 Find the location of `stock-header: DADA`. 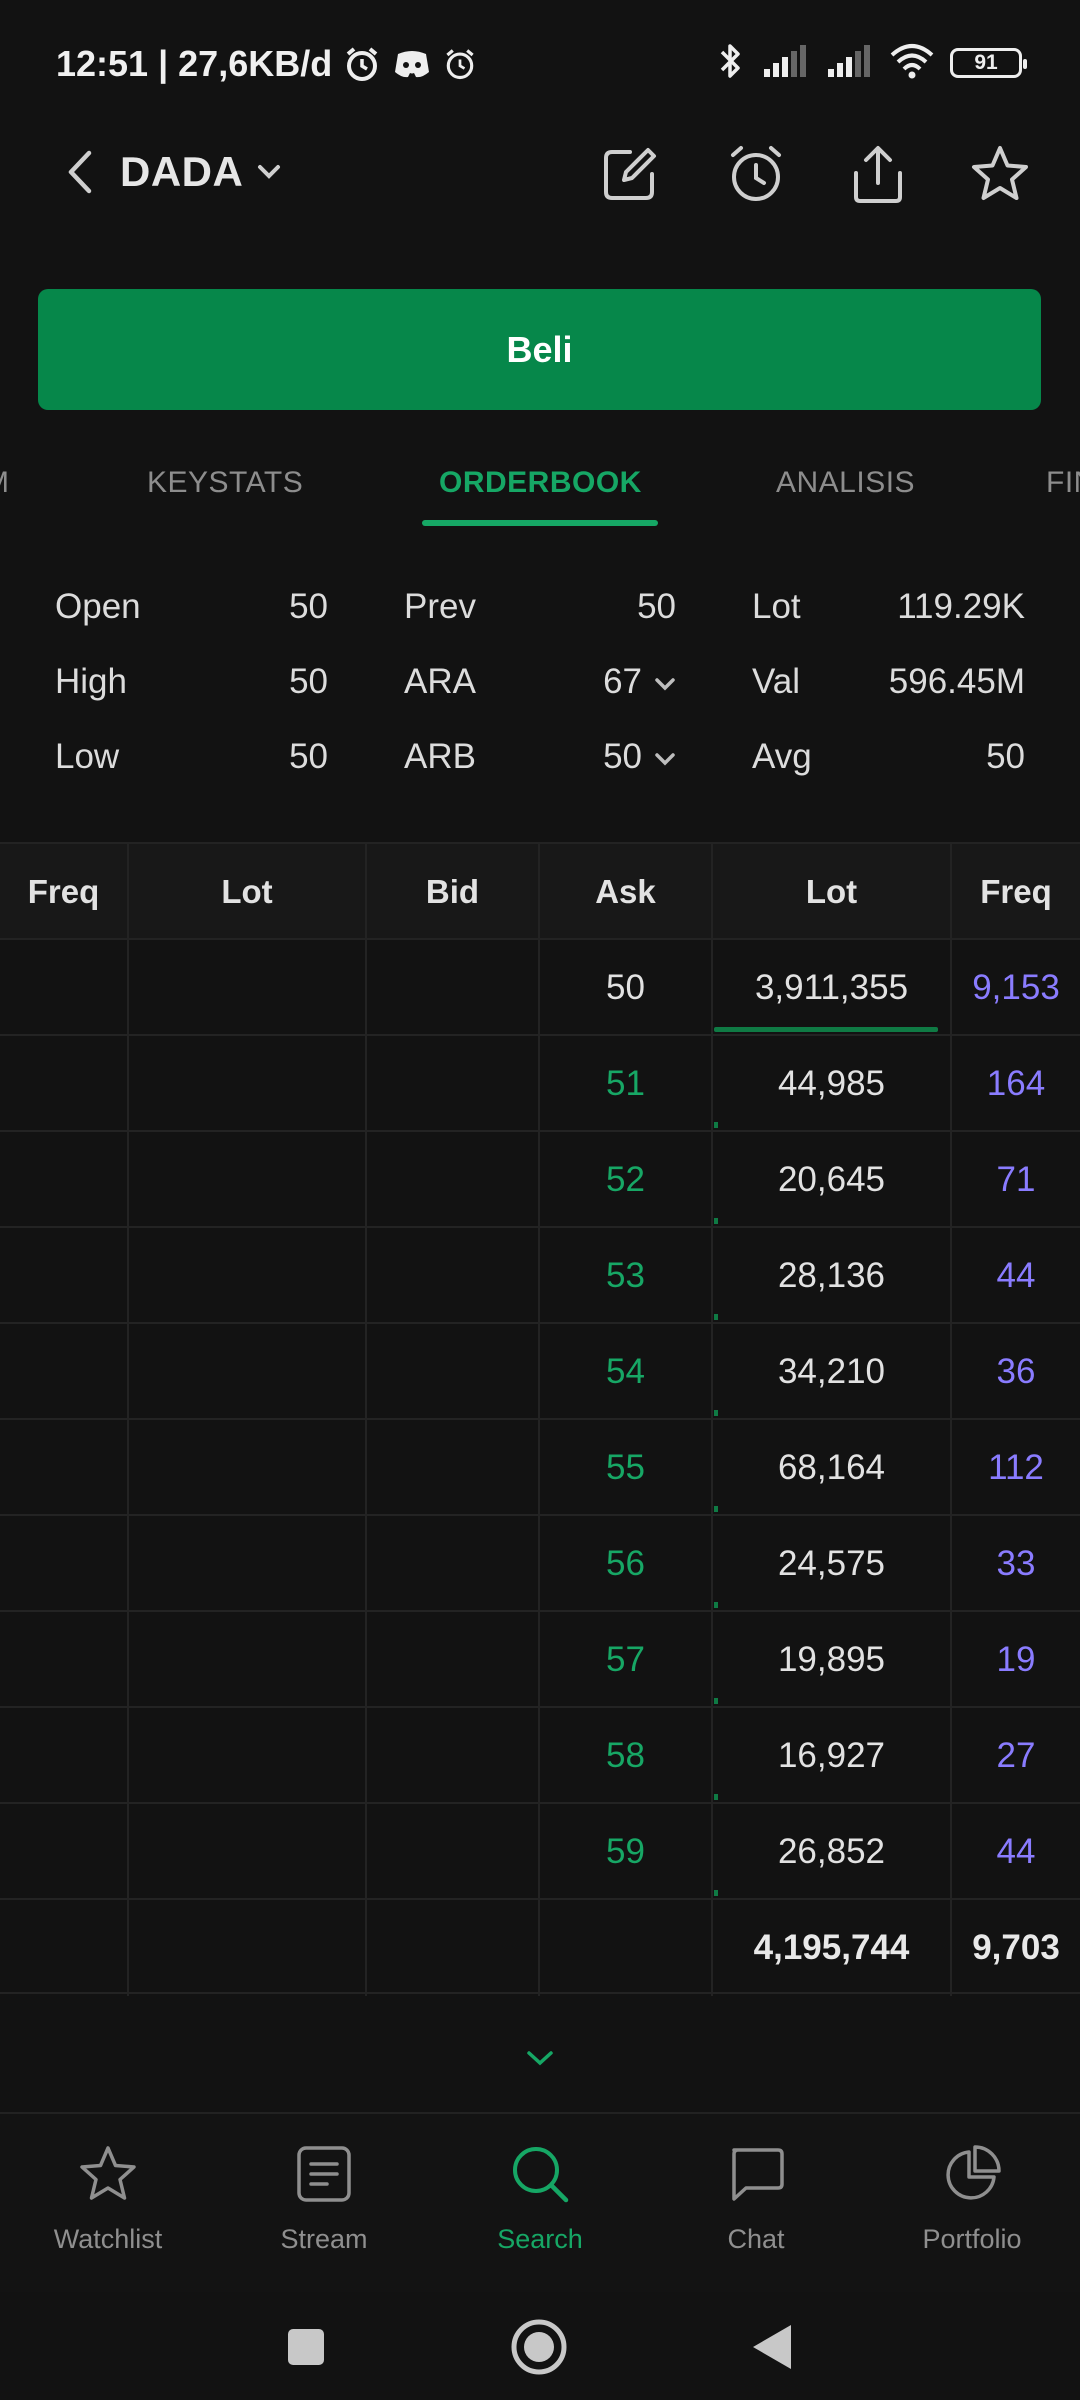

stock-header: DADA is located at coordinates (540, 175).